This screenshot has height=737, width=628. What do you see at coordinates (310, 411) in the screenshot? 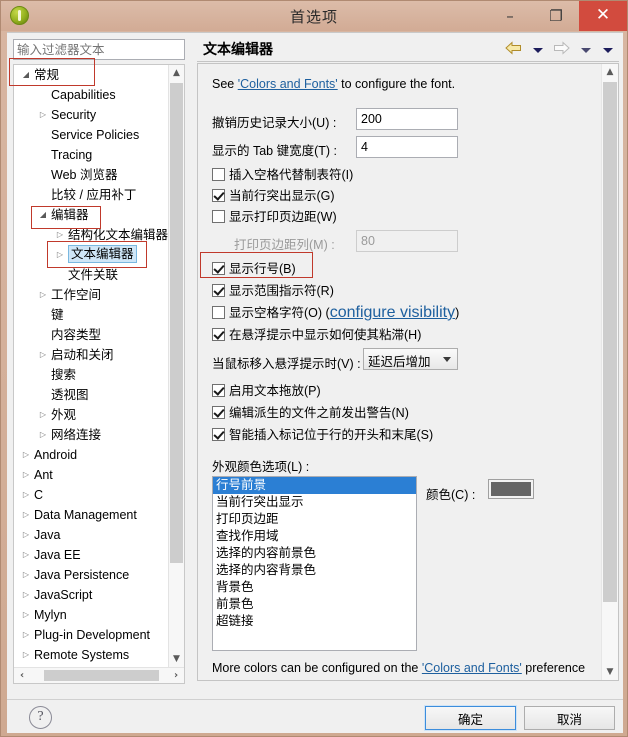
I see `checkbox-warn-derived: 编辑派生的文件之前发出警告(N)` at bounding box center [310, 411].